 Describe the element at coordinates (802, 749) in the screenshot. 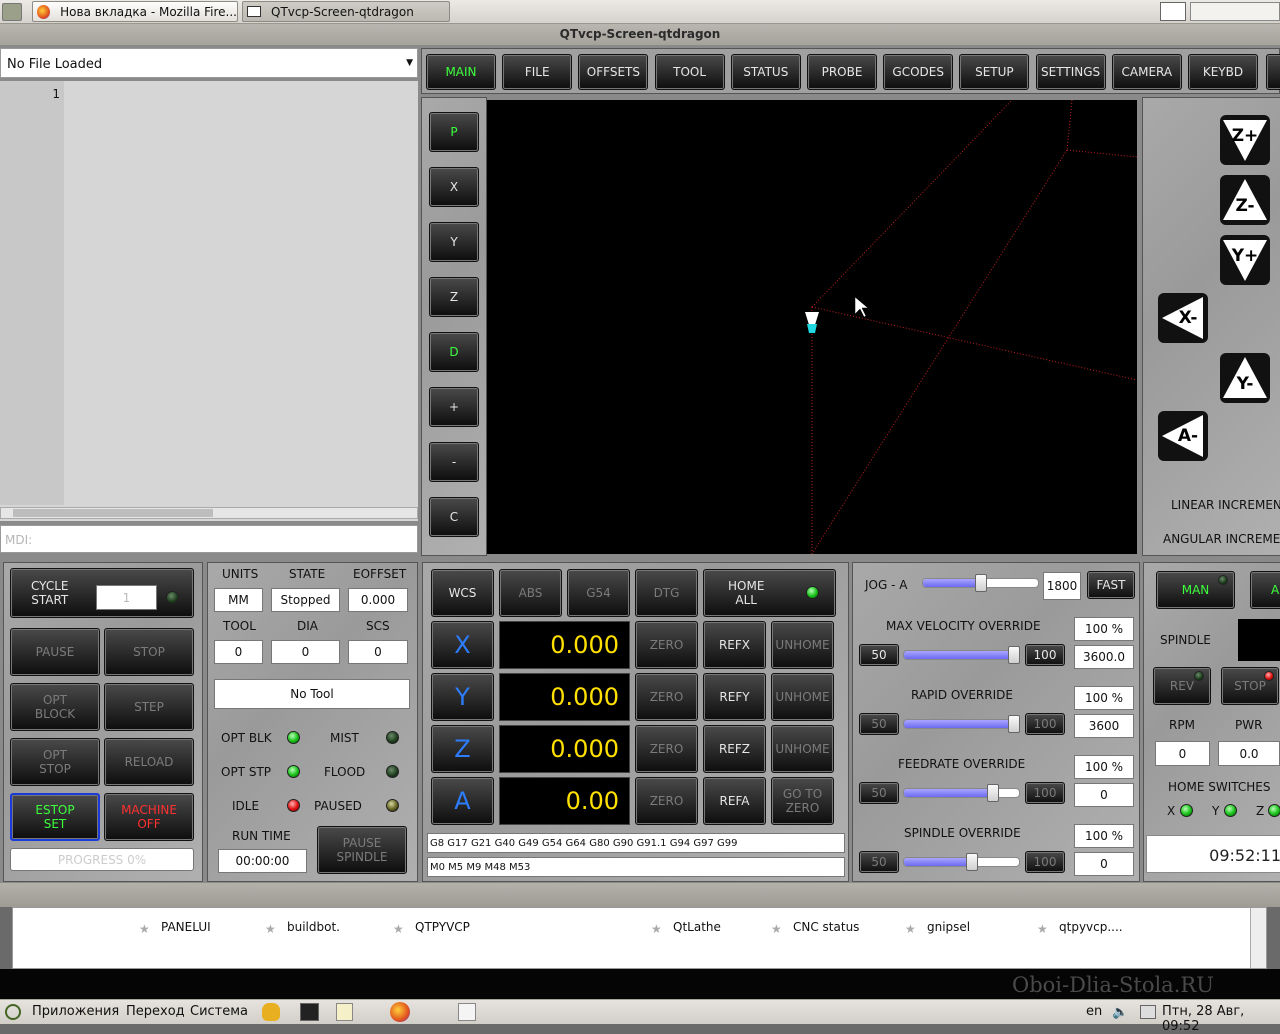

I see `unhome-z-button: UNHOME` at that location.